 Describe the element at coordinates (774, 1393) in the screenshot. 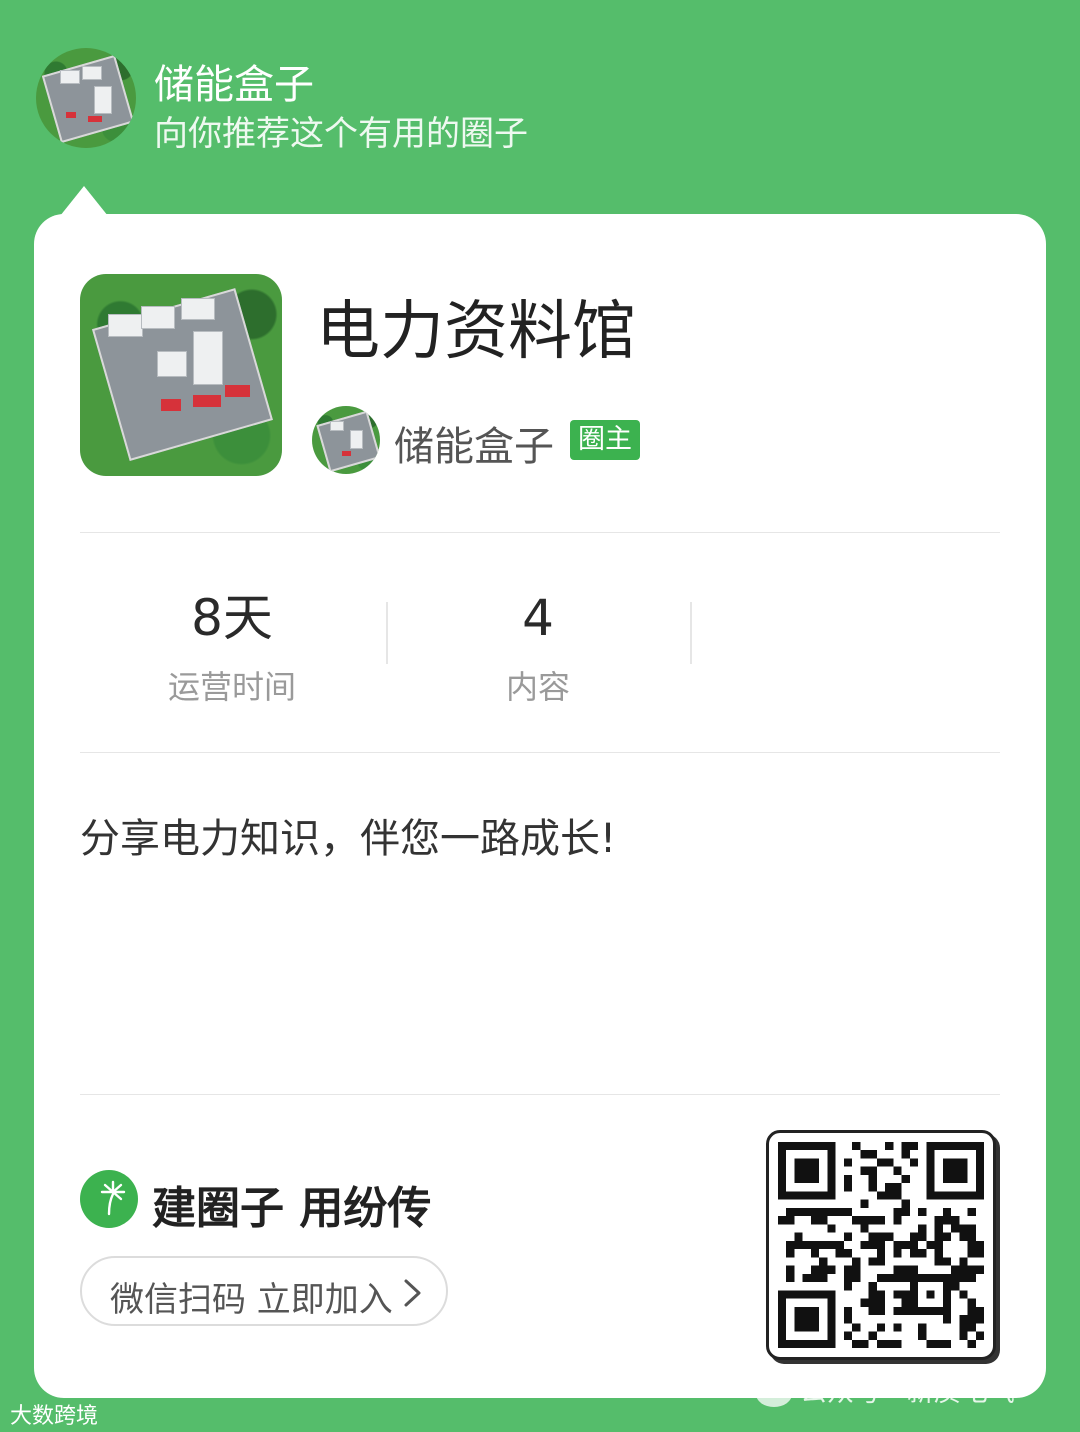

I see `wechat-icon` at that location.